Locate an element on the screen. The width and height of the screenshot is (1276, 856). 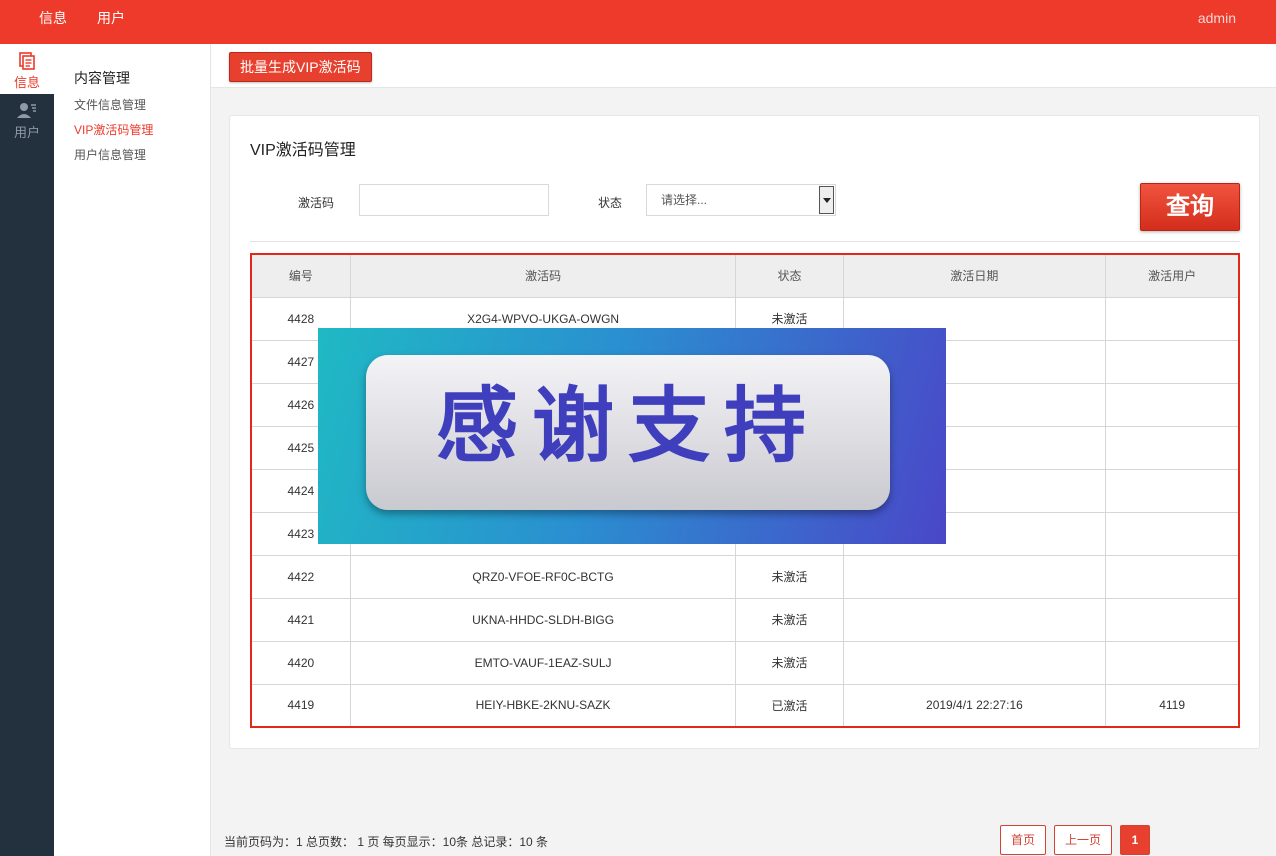
cell-code: UKNA-HHDC-SLDH-BIGG is located at coordinates (543, 619).